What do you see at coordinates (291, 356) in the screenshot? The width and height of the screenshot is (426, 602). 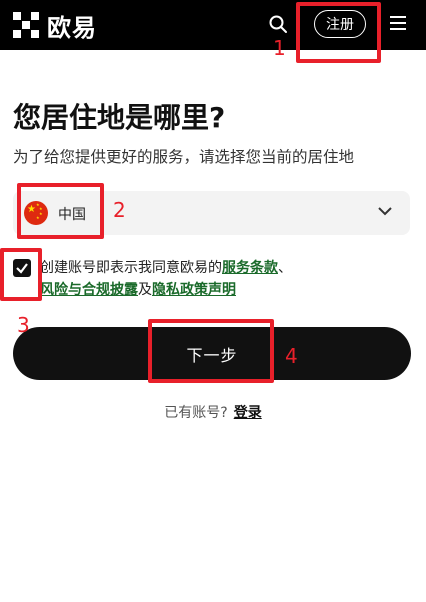 I see `annotation-label-4: 4` at bounding box center [291, 356].